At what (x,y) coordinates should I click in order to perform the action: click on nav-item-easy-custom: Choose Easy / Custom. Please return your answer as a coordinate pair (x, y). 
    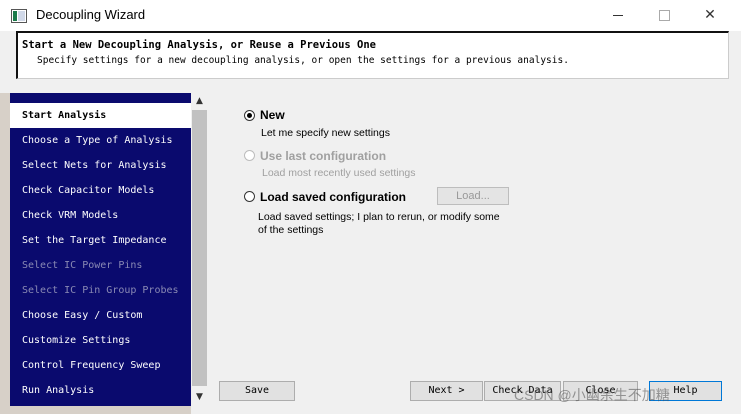
    Looking at the image, I should click on (100, 315).